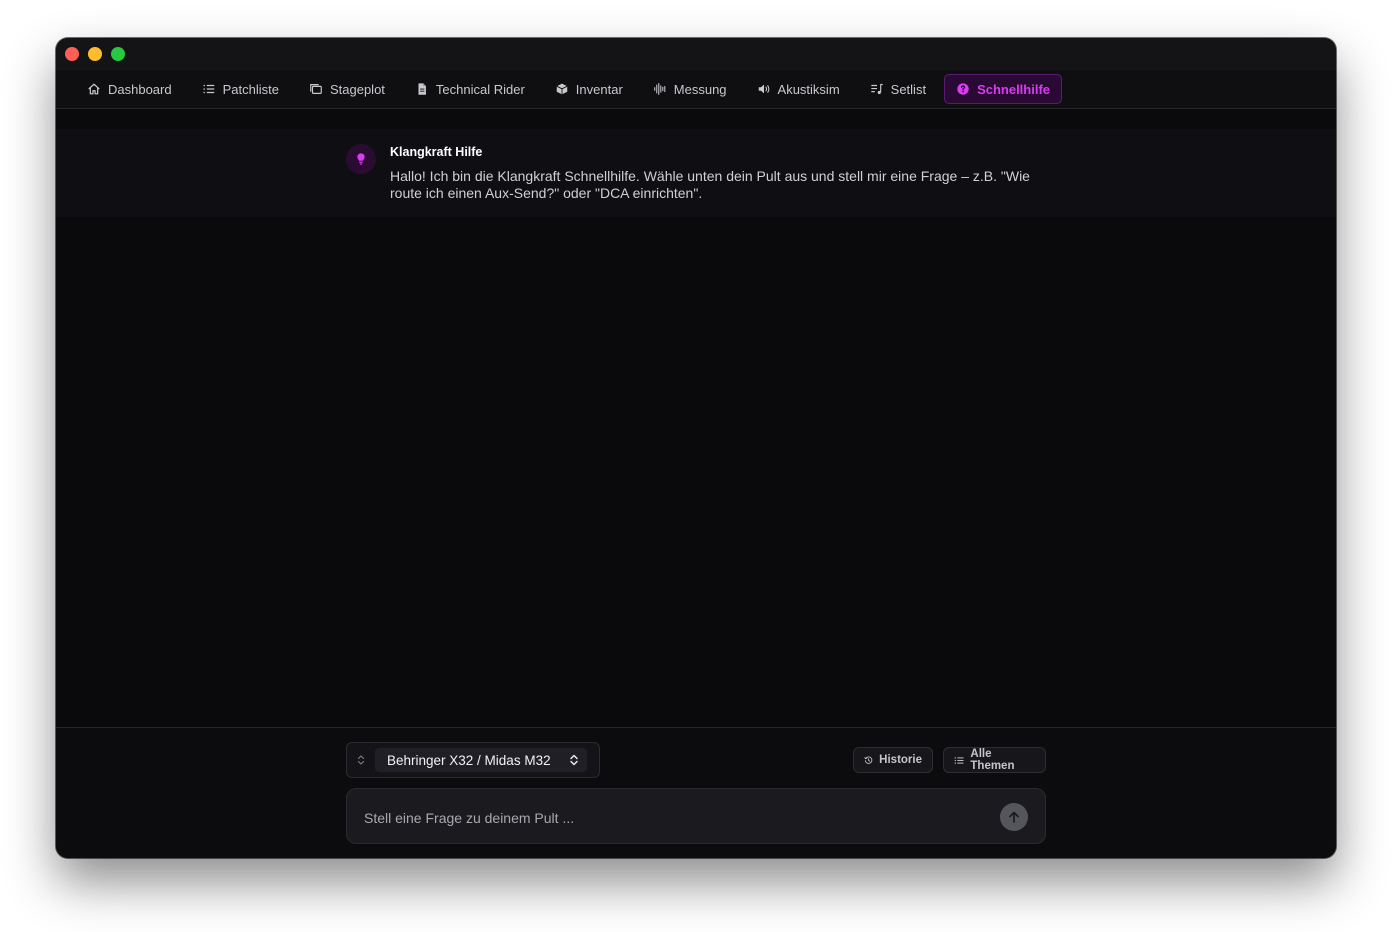  Describe the element at coordinates (599, 89) in the screenshot. I see `tab-label: Inventar` at that location.